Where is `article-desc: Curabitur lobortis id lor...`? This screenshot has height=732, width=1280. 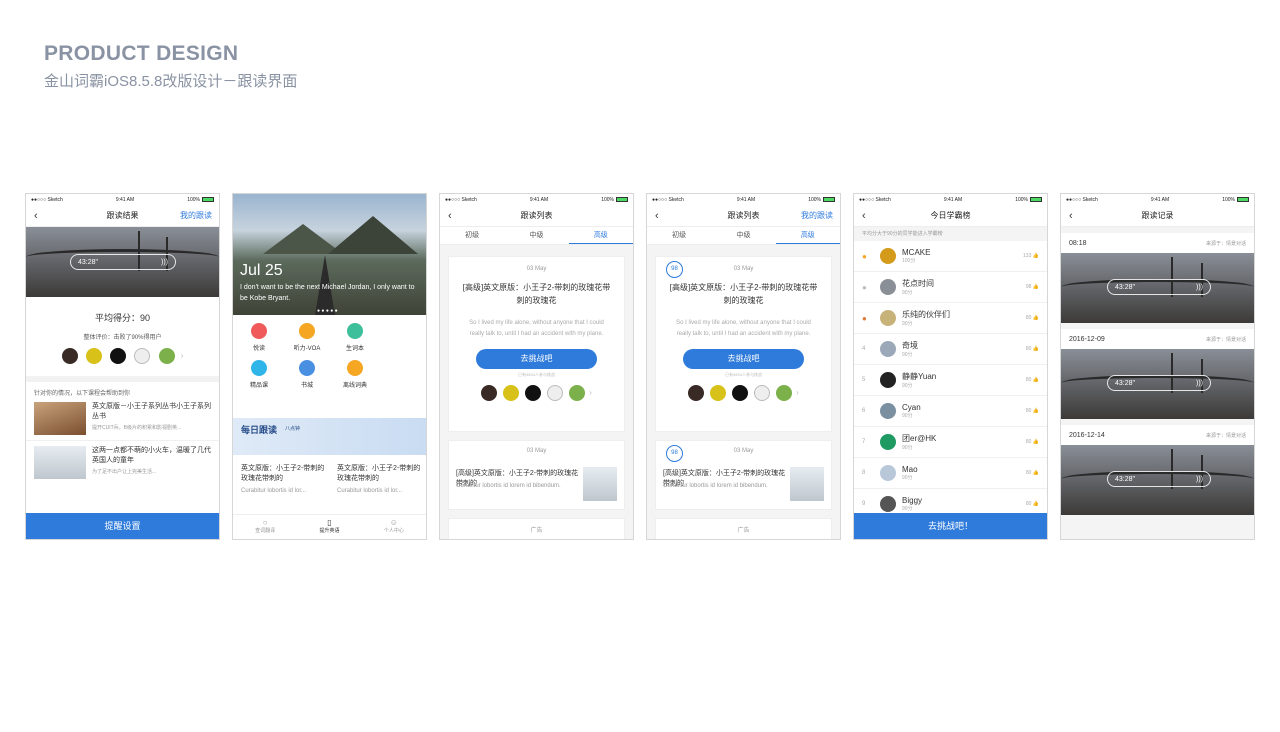
article-desc: Curabitur lobortis id lor... is located at coordinates (370, 491).